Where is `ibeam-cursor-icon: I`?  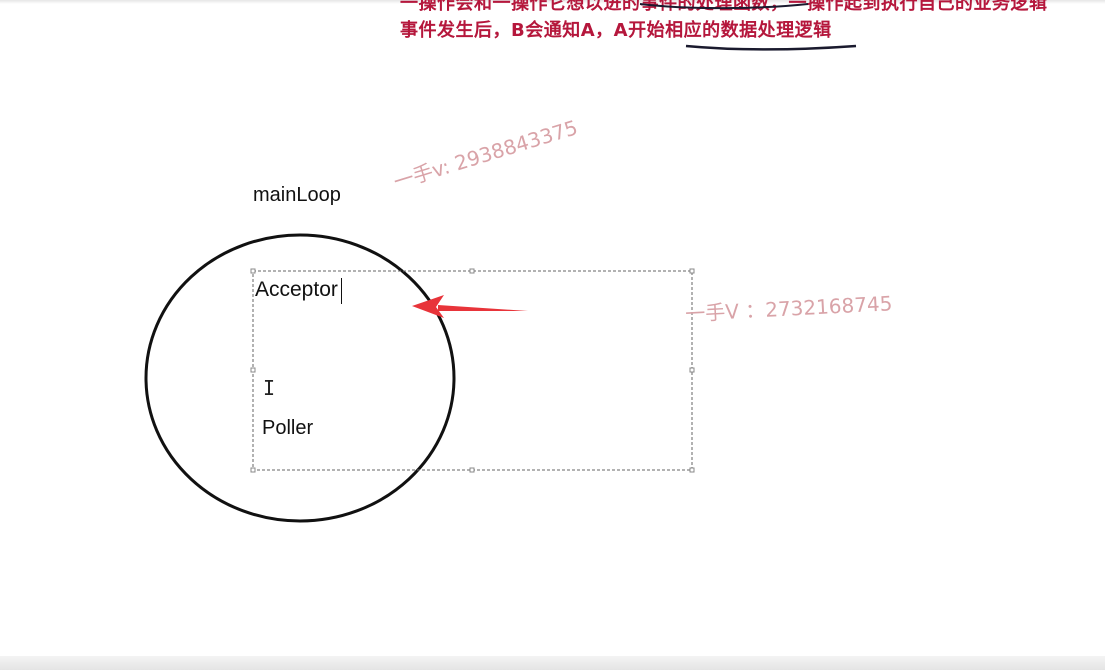 ibeam-cursor-icon: I is located at coordinates (269, 388).